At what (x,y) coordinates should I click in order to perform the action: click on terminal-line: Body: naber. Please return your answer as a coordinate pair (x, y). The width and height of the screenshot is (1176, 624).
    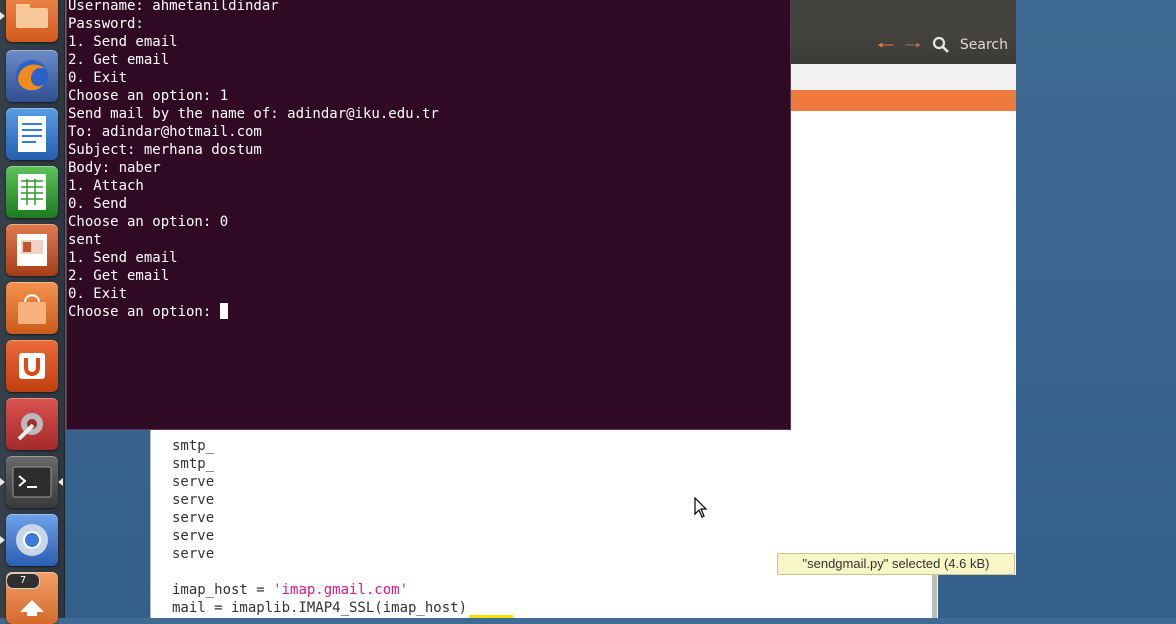
    Looking at the image, I should click on (114, 168).